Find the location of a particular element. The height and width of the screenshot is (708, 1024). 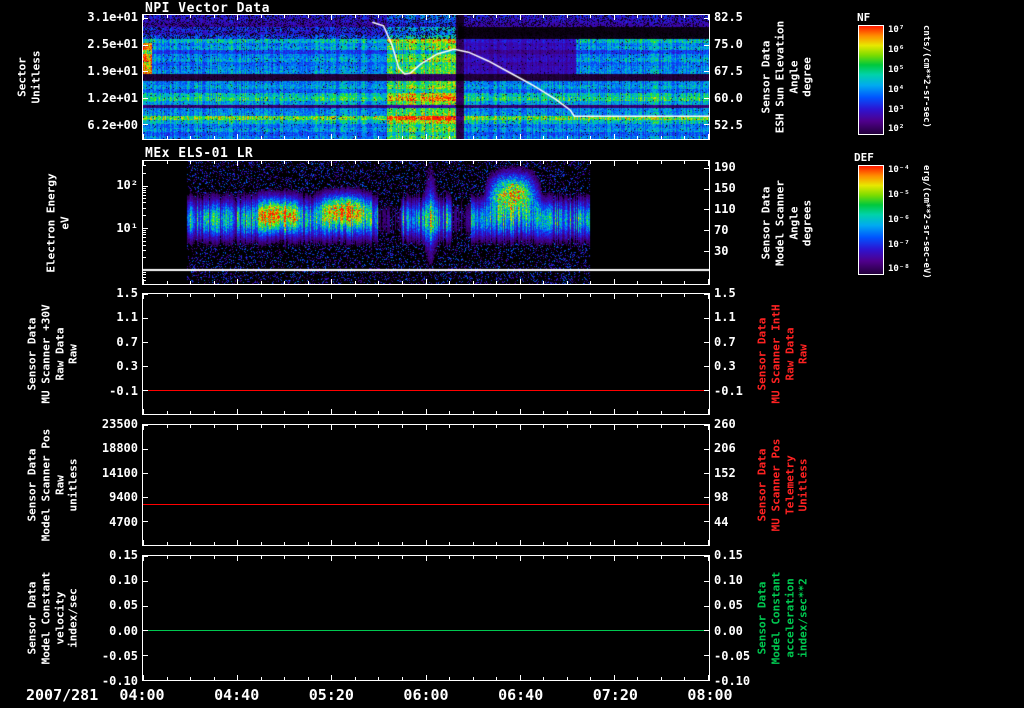

y-tick-label: 52.5 is located at coordinates (728, 125).